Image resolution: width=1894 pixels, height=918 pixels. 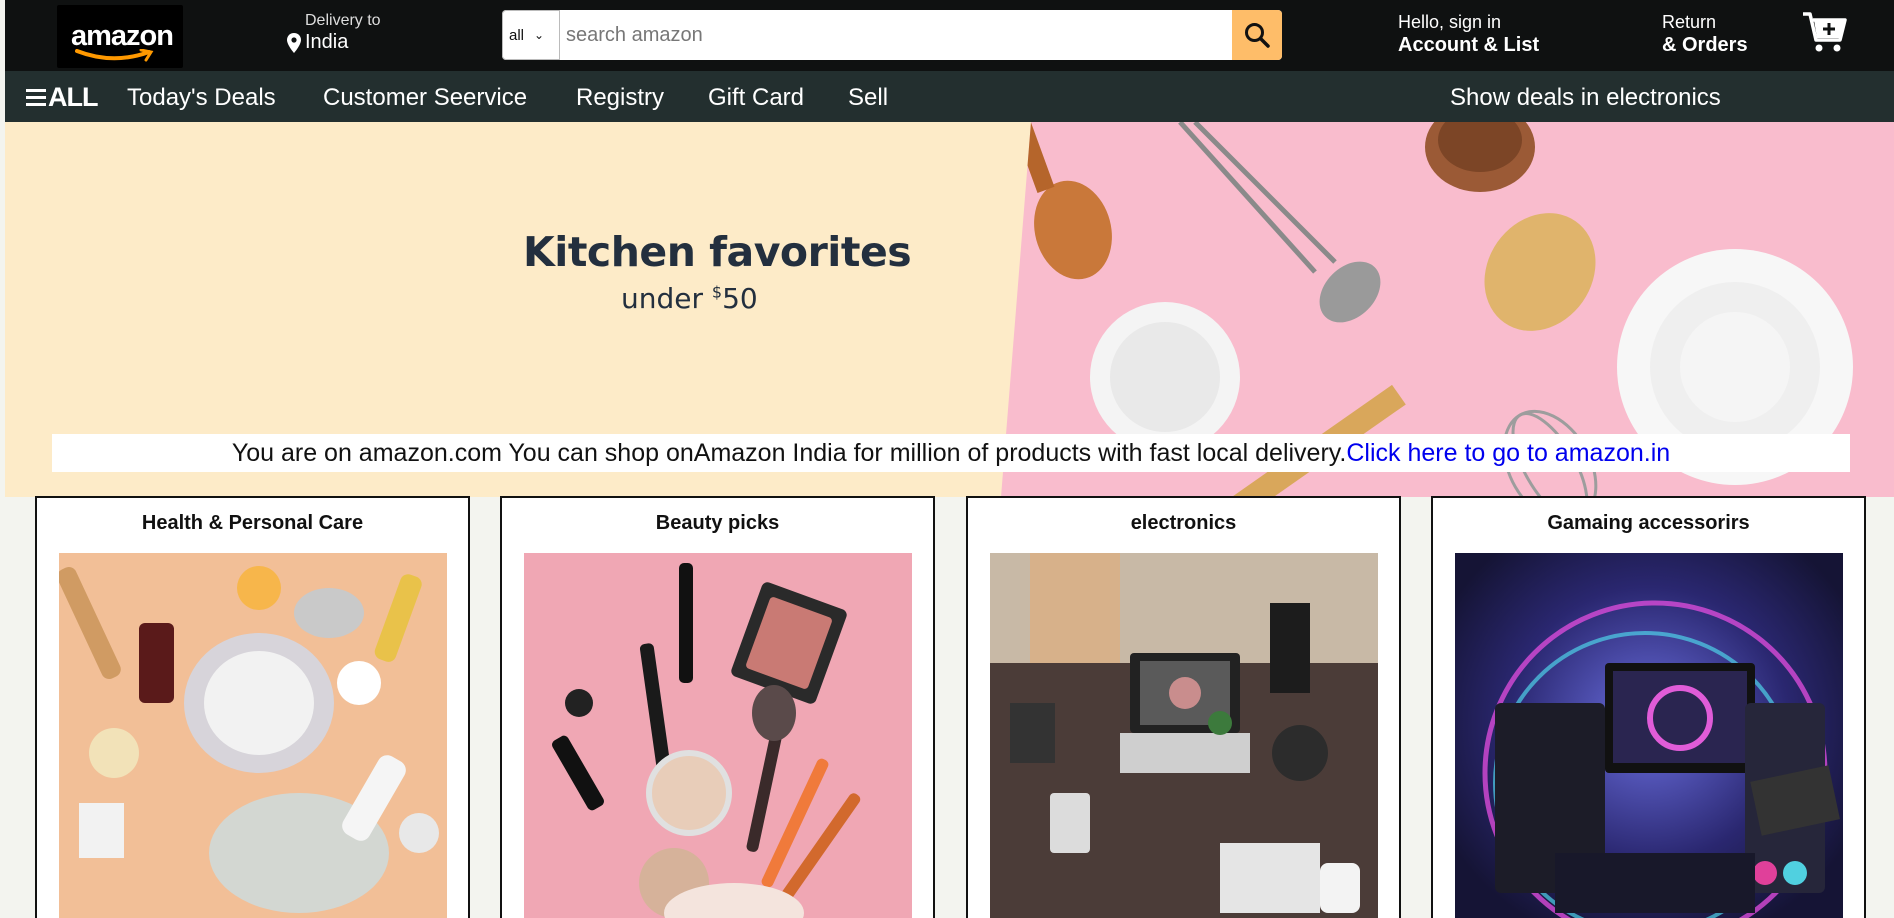 I want to click on gaming-pc-image, so click(x=1649, y=735).